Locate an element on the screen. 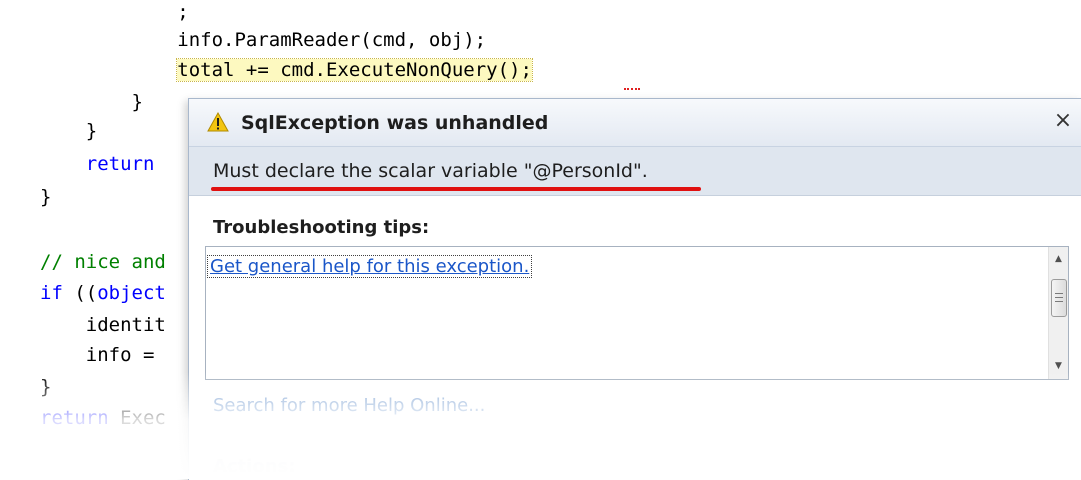 This screenshot has height=480, width=1081. tips-scrollbar: ▲ ▼ is located at coordinates (1058, 313).